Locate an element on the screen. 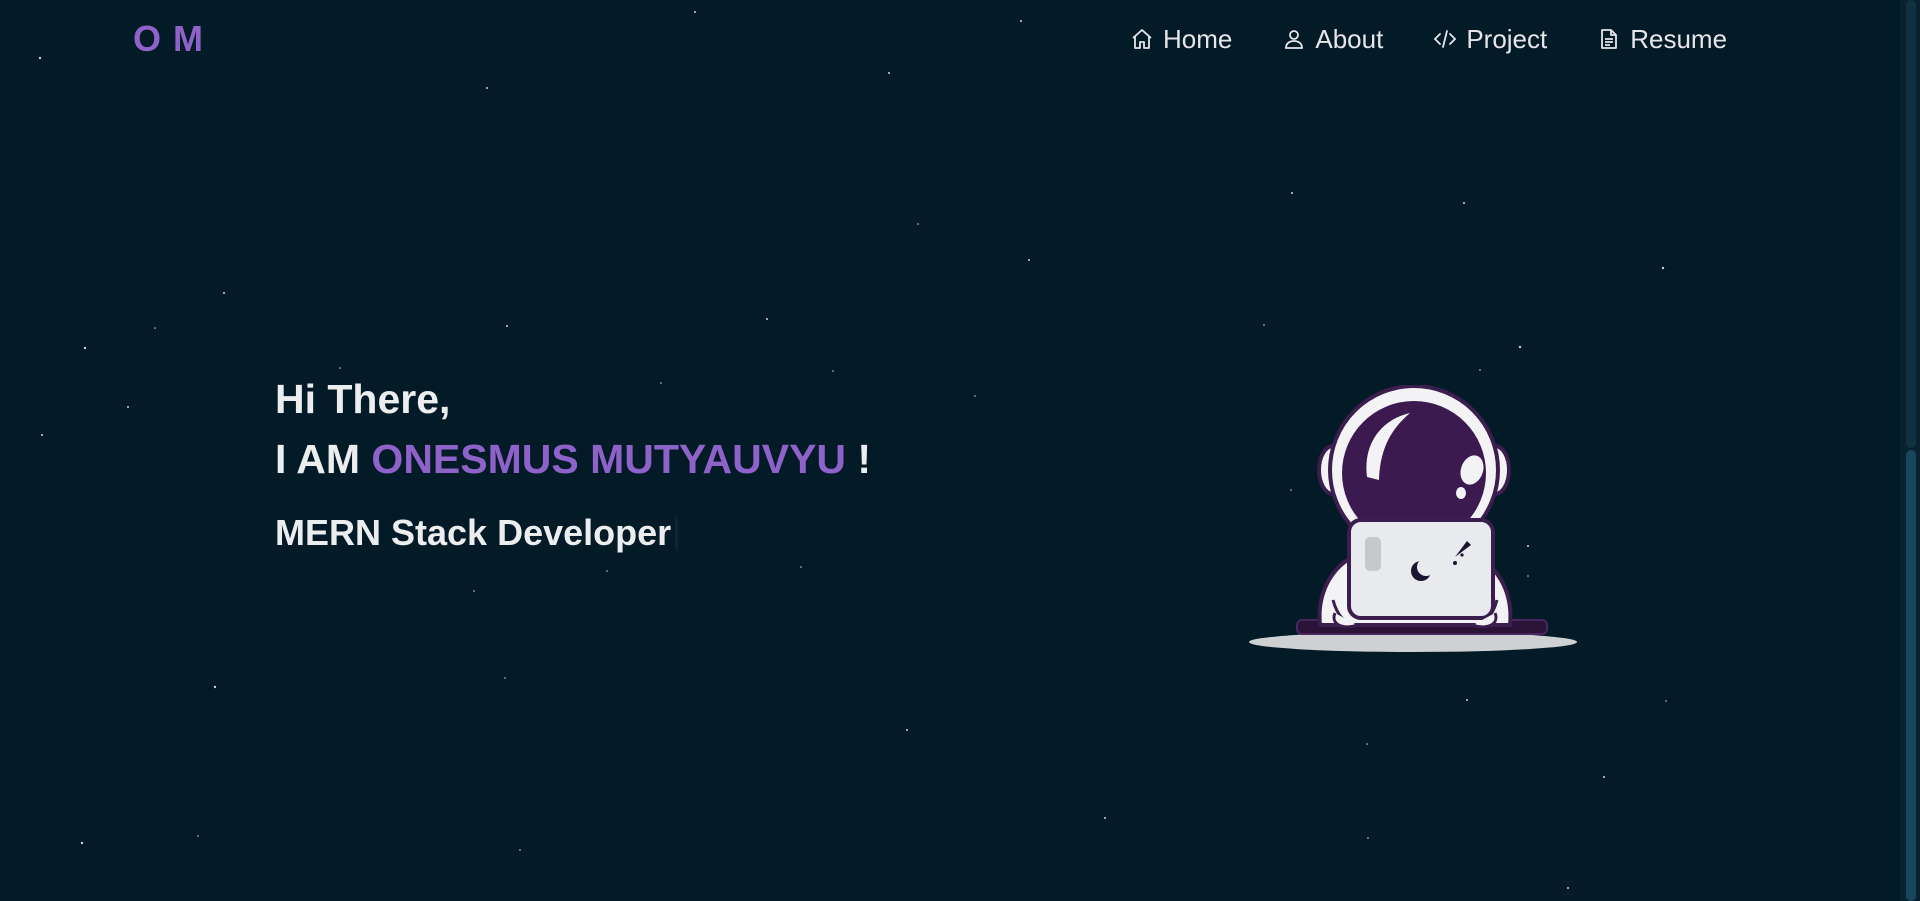 The image size is (1920, 901). home-icon is located at coordinates (1142, 39).